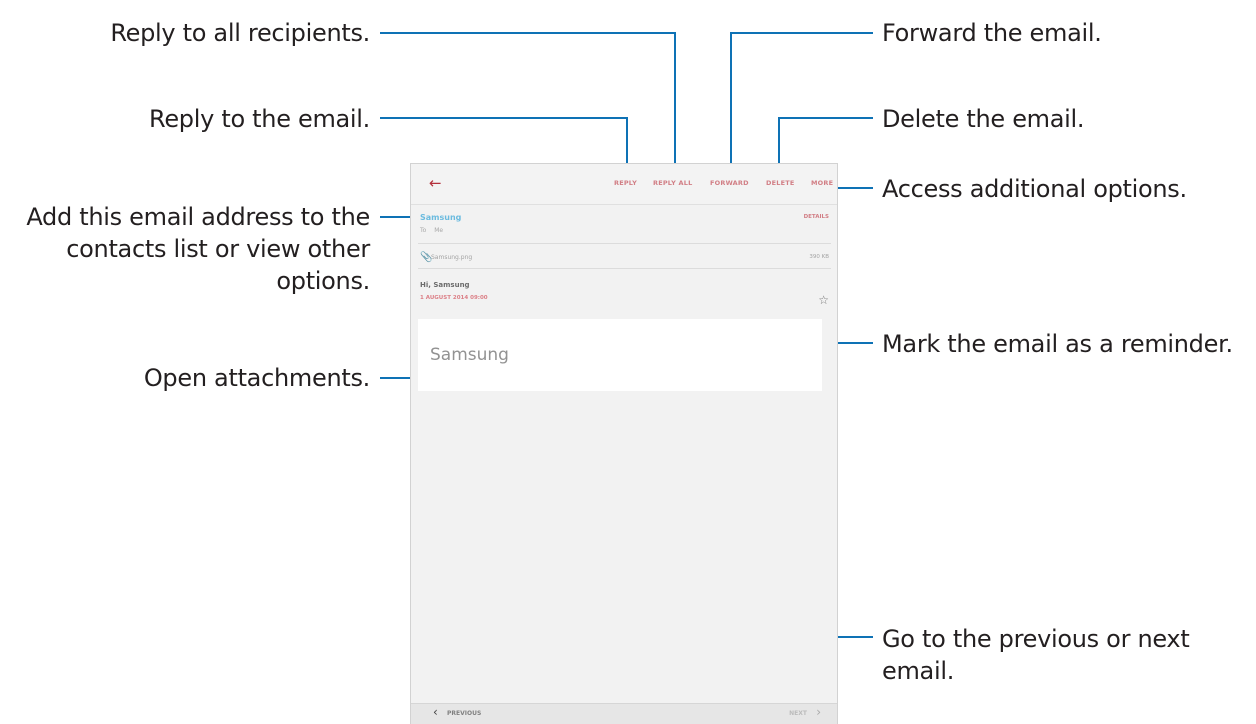 The image size is (1256, 724). I want to click on leader-delete, so click(825, 118).